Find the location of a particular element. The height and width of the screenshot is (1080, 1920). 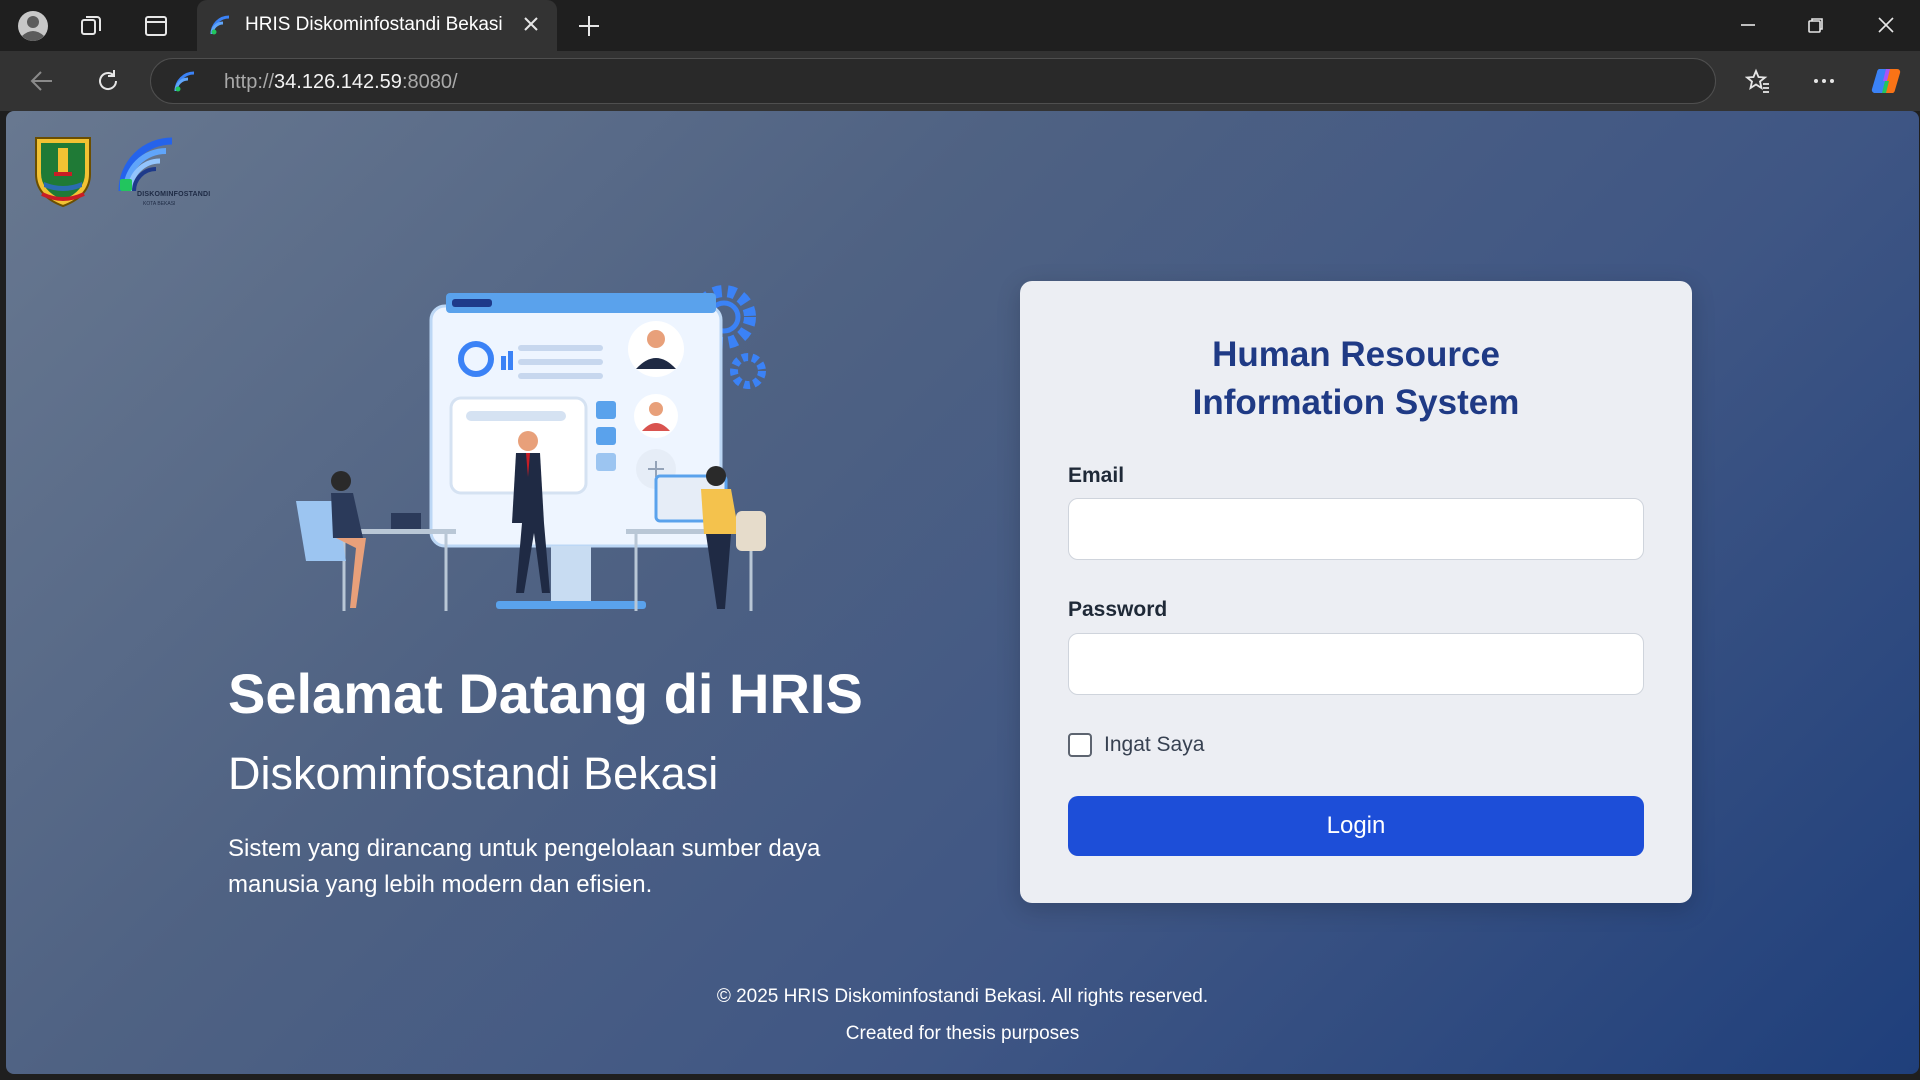

url-host: 34.126.142.59 is located at coordinates (338, 82).